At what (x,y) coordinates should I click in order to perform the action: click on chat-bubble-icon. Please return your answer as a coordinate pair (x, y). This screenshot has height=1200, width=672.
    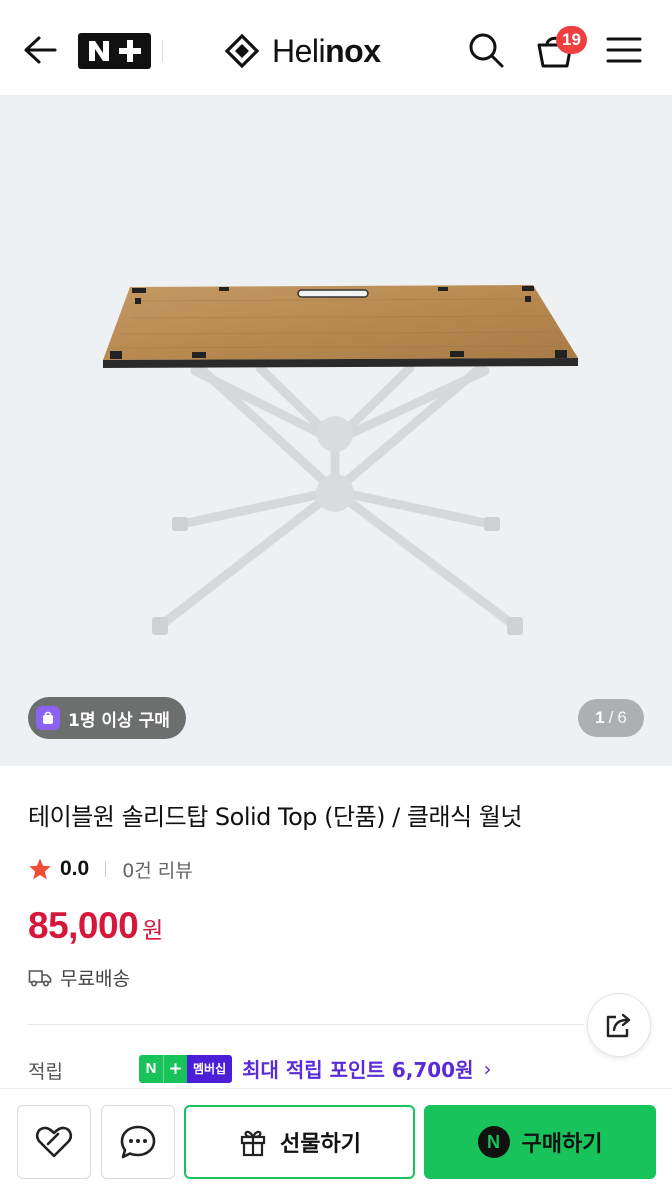
    Looking at the image, I should click on (138, 1142).